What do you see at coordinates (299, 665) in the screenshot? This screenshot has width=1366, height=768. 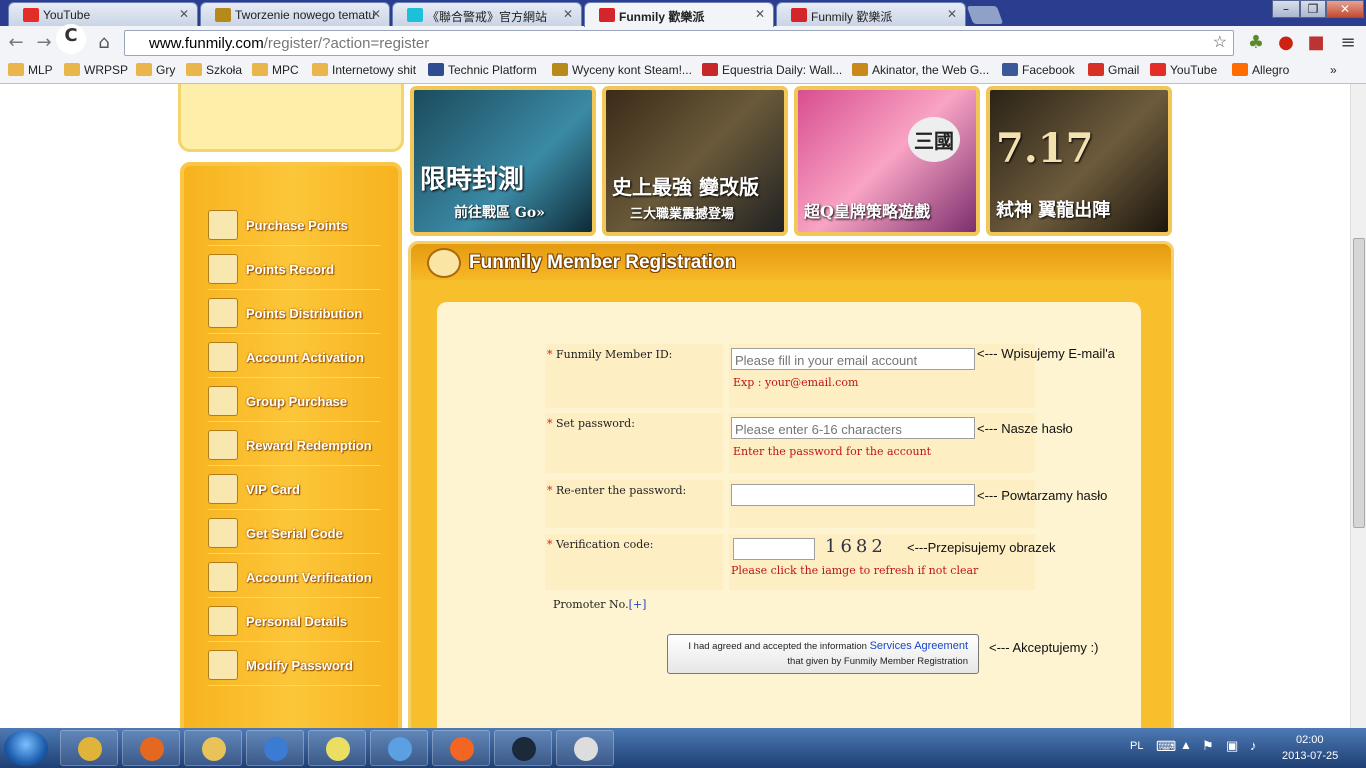 I see `sidebar-item-label: Modify Password` at bounding box center [299, 665].